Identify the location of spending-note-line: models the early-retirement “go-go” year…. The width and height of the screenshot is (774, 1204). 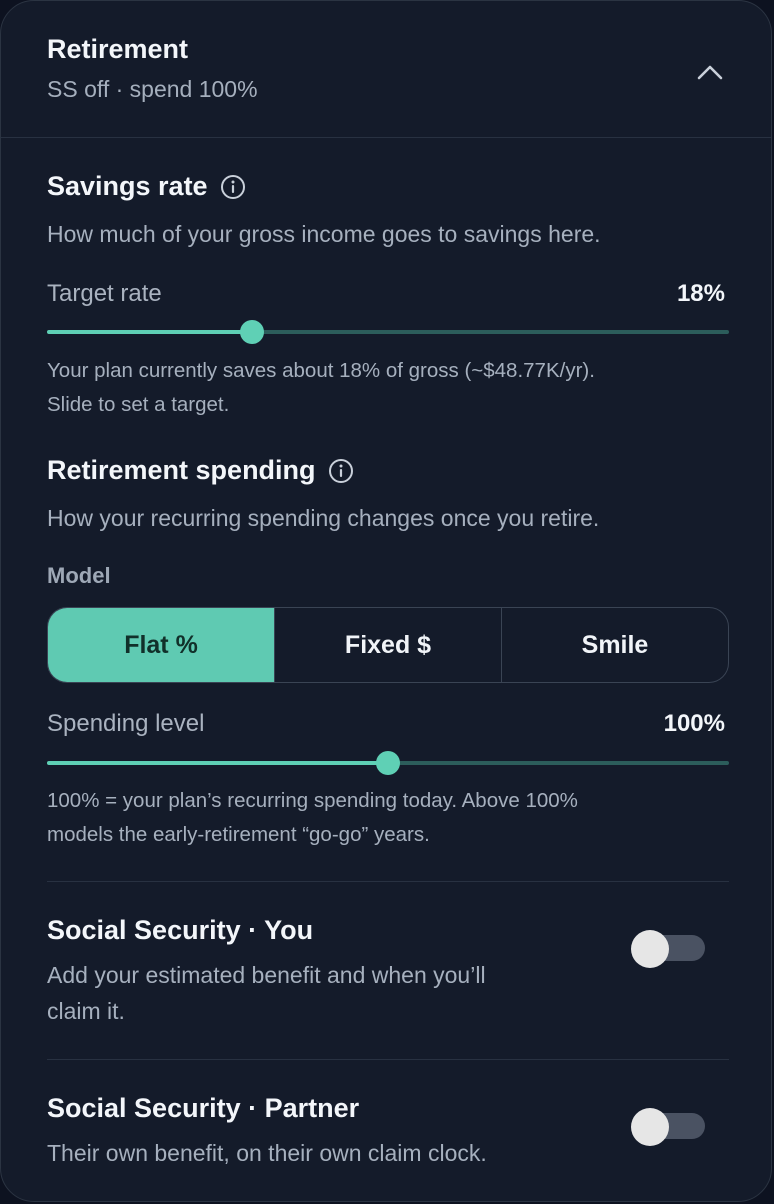
(238, 834).